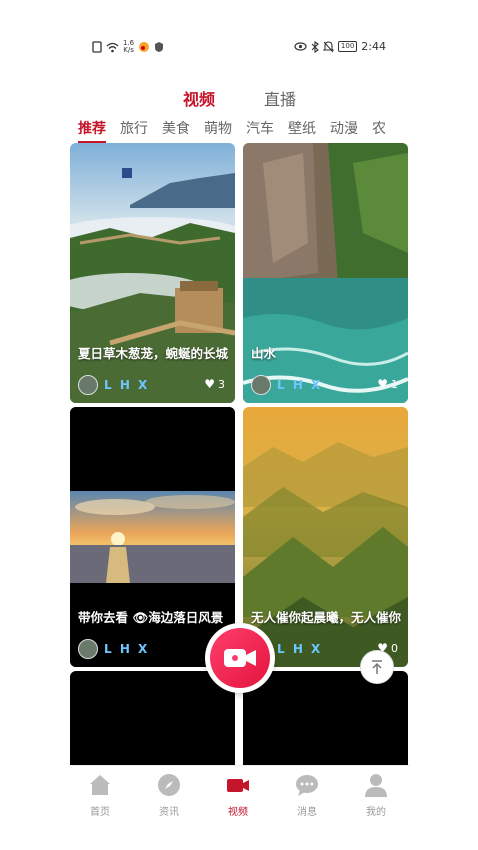 This screenshot has height=850, width=478. What do you see at coordinates (347, 46) in the screenshot?
I see `battery-indicator: 100` at bounding box center [347, 46].